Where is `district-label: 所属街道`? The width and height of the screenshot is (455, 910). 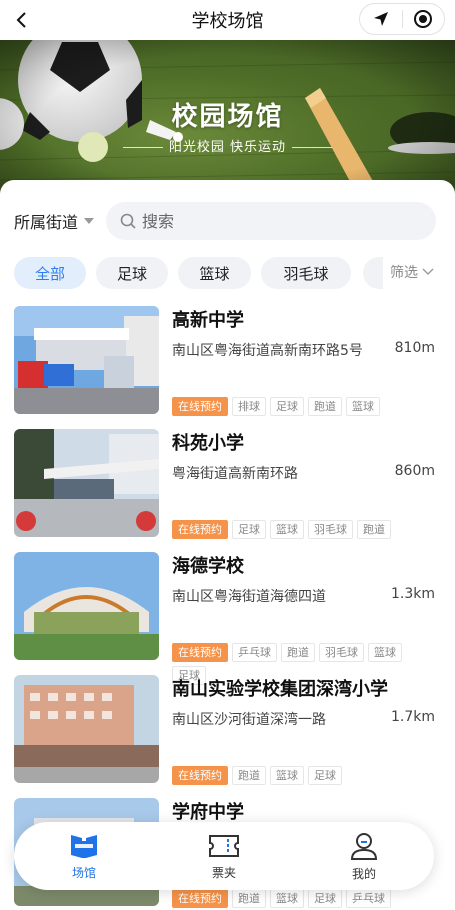
district-label: 所属街道 is located at coordinates (46, 222).